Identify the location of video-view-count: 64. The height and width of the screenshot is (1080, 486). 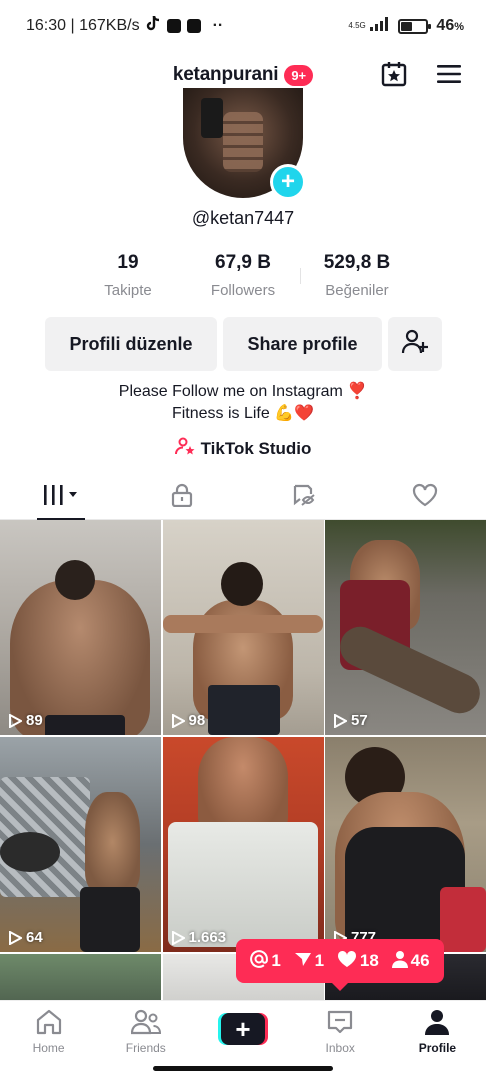
(25, 937).